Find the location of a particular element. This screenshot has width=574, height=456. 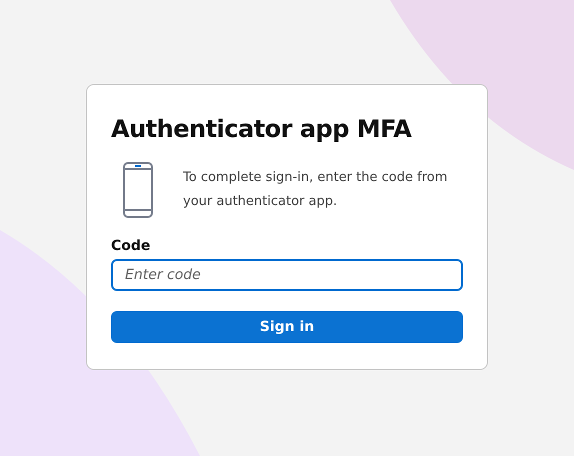

phone-icon is located at coordinates (138, 190).